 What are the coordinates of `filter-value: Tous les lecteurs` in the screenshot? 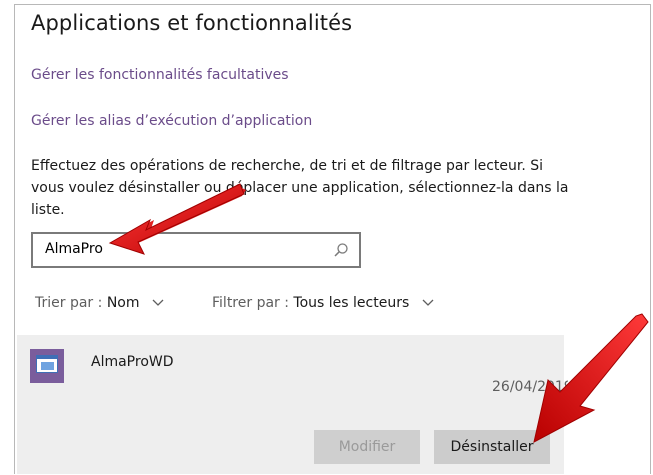 It's located at (351, 303).